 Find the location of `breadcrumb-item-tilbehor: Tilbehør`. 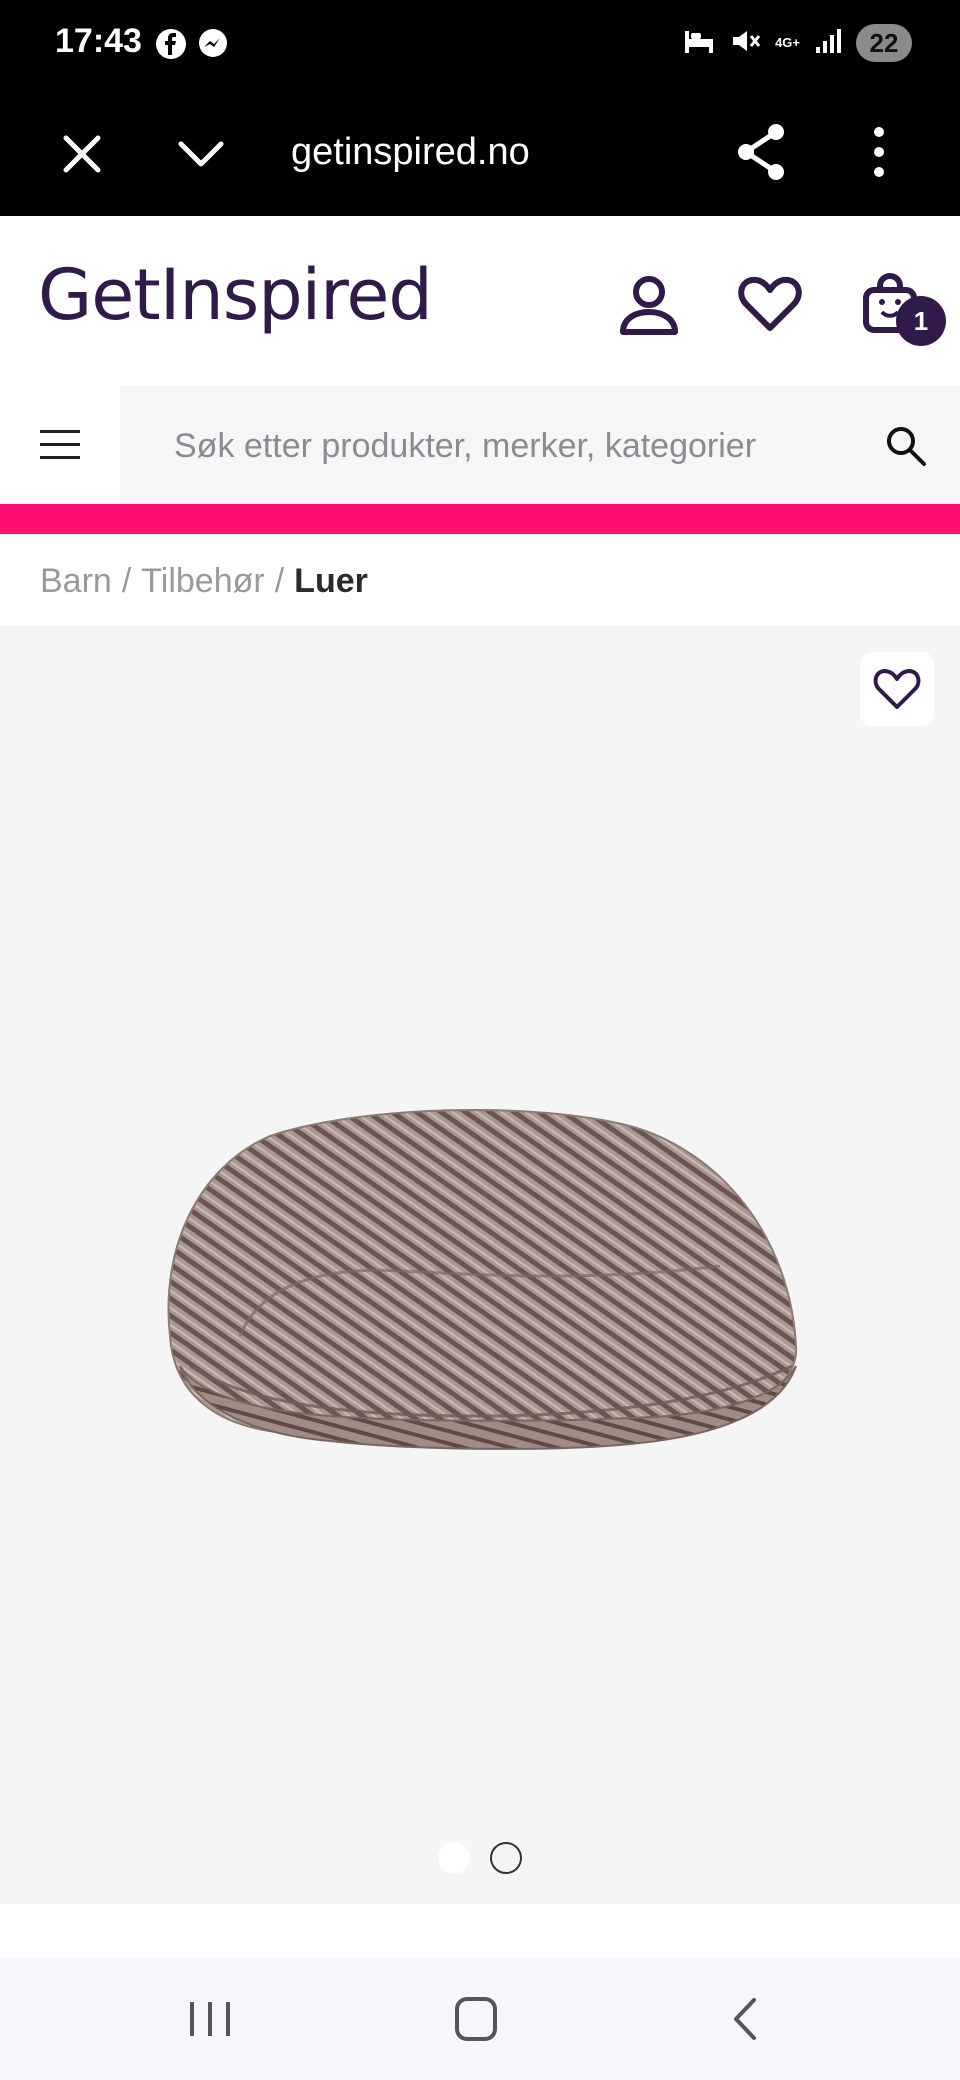

breadcrumb-item-tilbehor: Tilbehør is located at coordinates (202, 581).